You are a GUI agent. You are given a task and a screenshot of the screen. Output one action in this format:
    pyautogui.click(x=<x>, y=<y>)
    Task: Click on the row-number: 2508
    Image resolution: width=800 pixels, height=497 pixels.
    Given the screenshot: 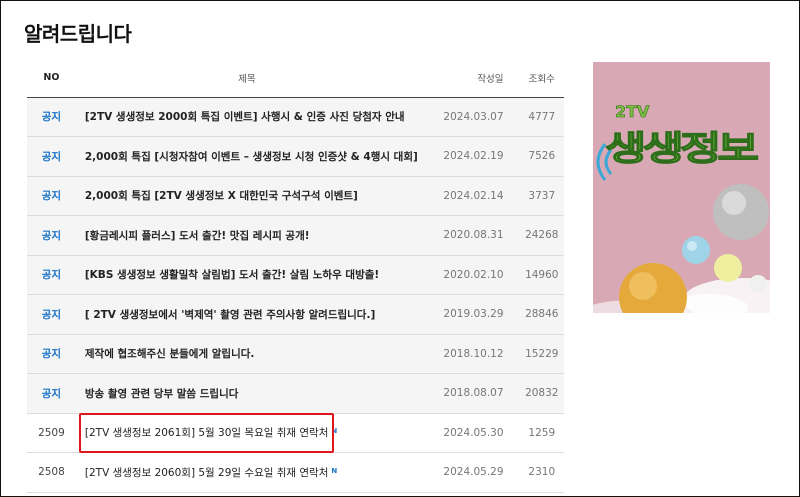 What is the action you would take?
    pyautogui.click(x=51, y=472)
    